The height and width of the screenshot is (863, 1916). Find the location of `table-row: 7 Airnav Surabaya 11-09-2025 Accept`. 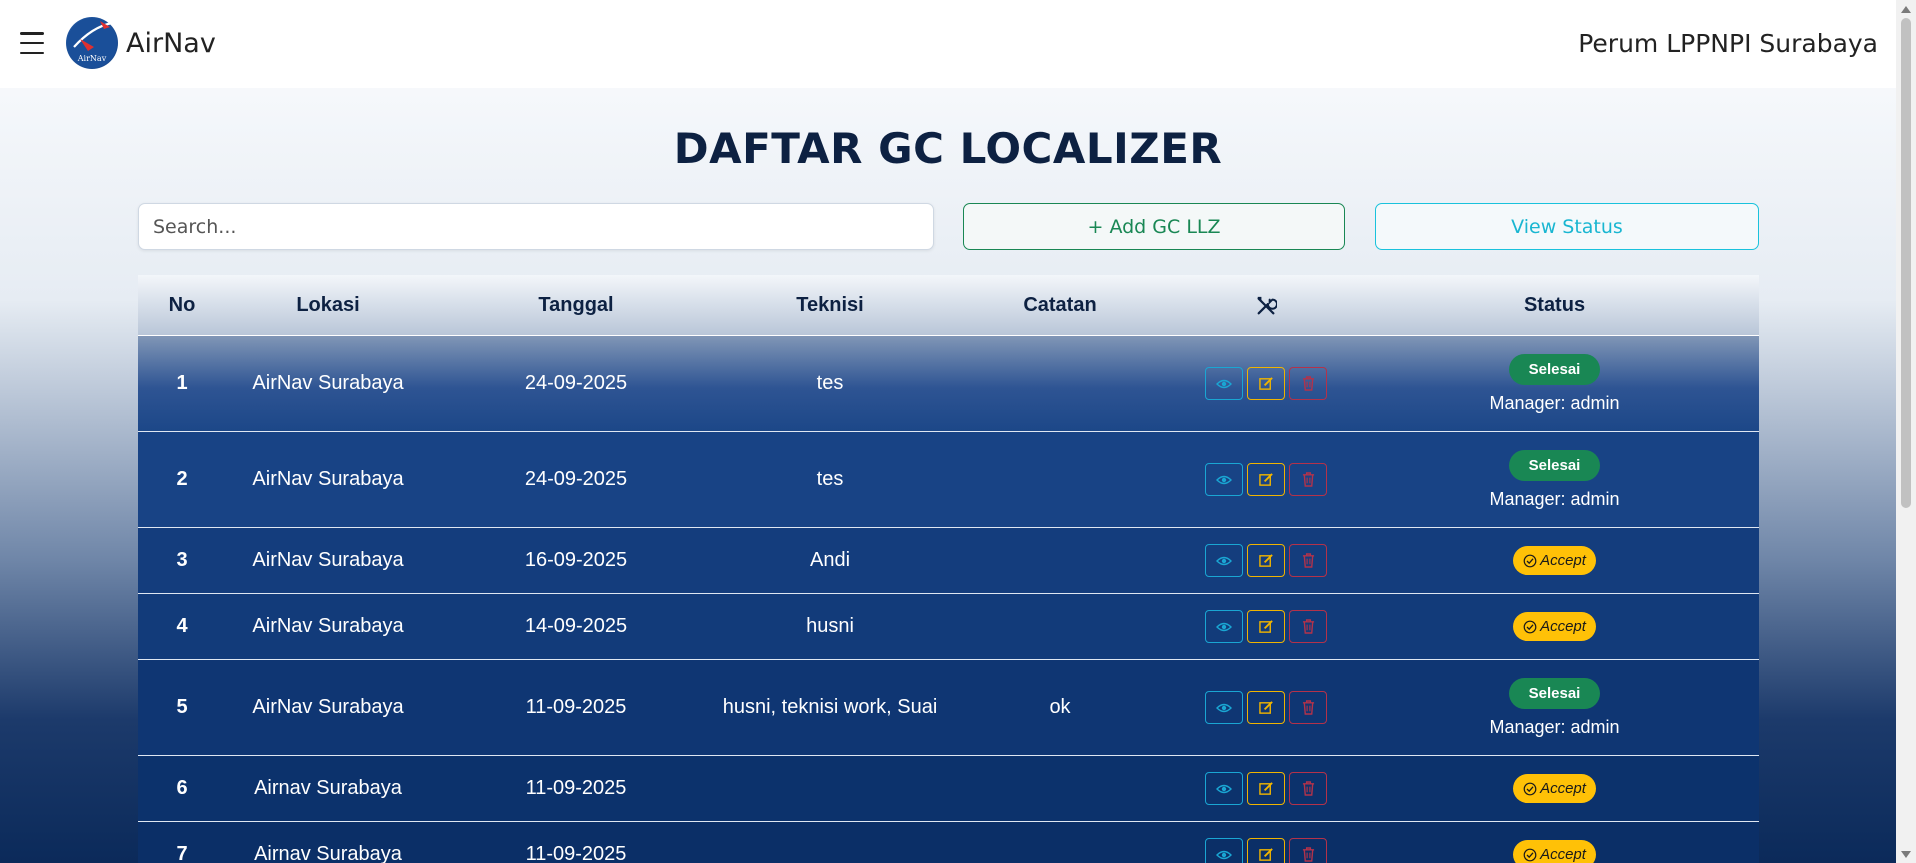

table-row: 7 Airnav Surabaya 11-09-2025 Accept is located at coordinates (948, 842).